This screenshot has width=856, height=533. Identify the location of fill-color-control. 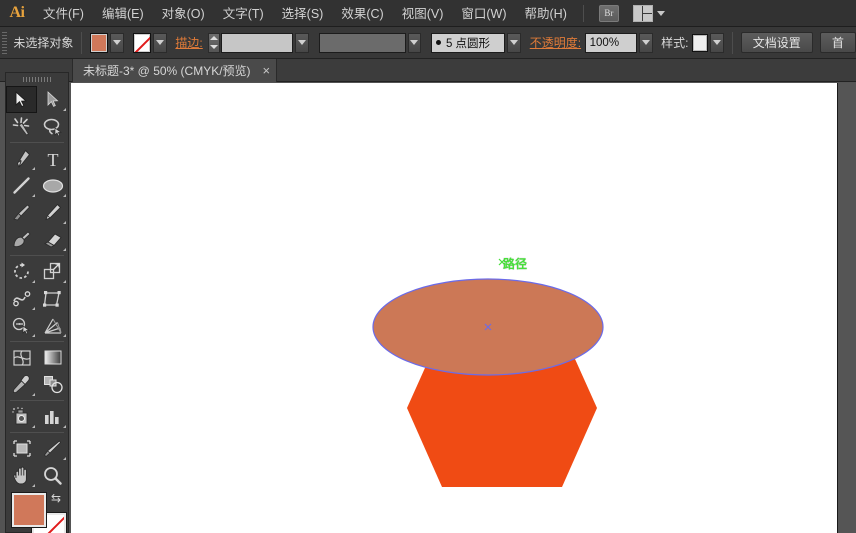
(29, 510).